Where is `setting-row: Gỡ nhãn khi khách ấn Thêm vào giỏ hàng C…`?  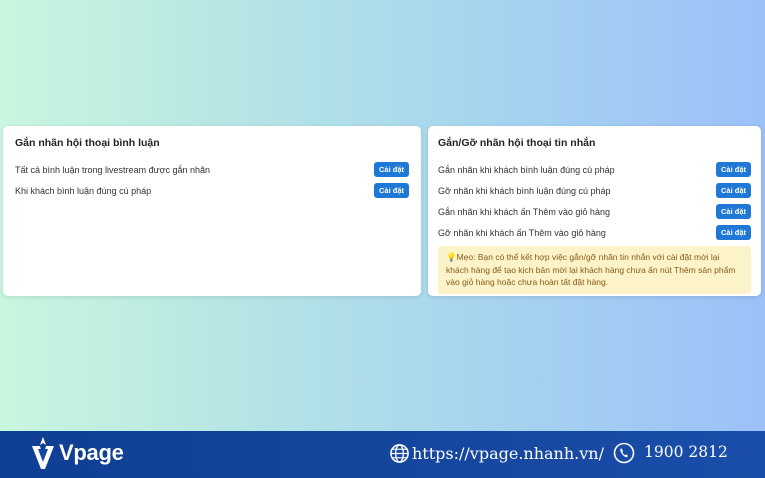 setting-row: Gỡ nhãn khi khách ấn Thêm vào giỏ hàng C… is located at coordinates (594, 232).